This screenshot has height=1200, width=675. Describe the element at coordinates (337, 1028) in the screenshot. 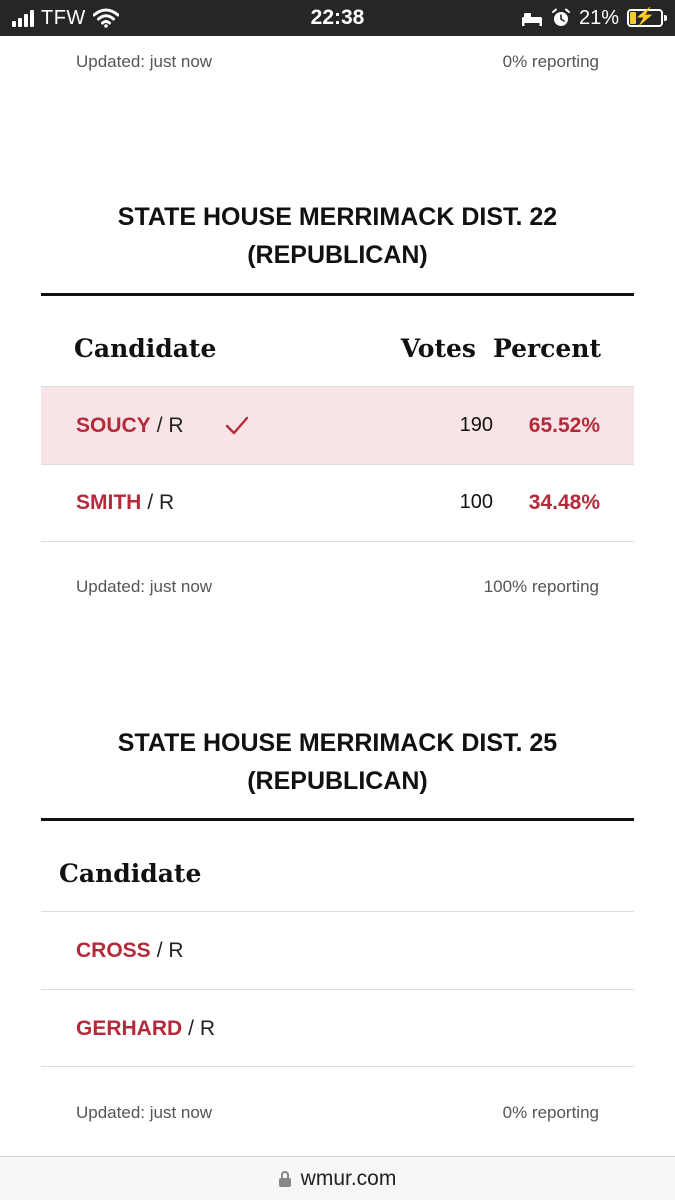

I see `table-row: GERHARD / R` at that location.